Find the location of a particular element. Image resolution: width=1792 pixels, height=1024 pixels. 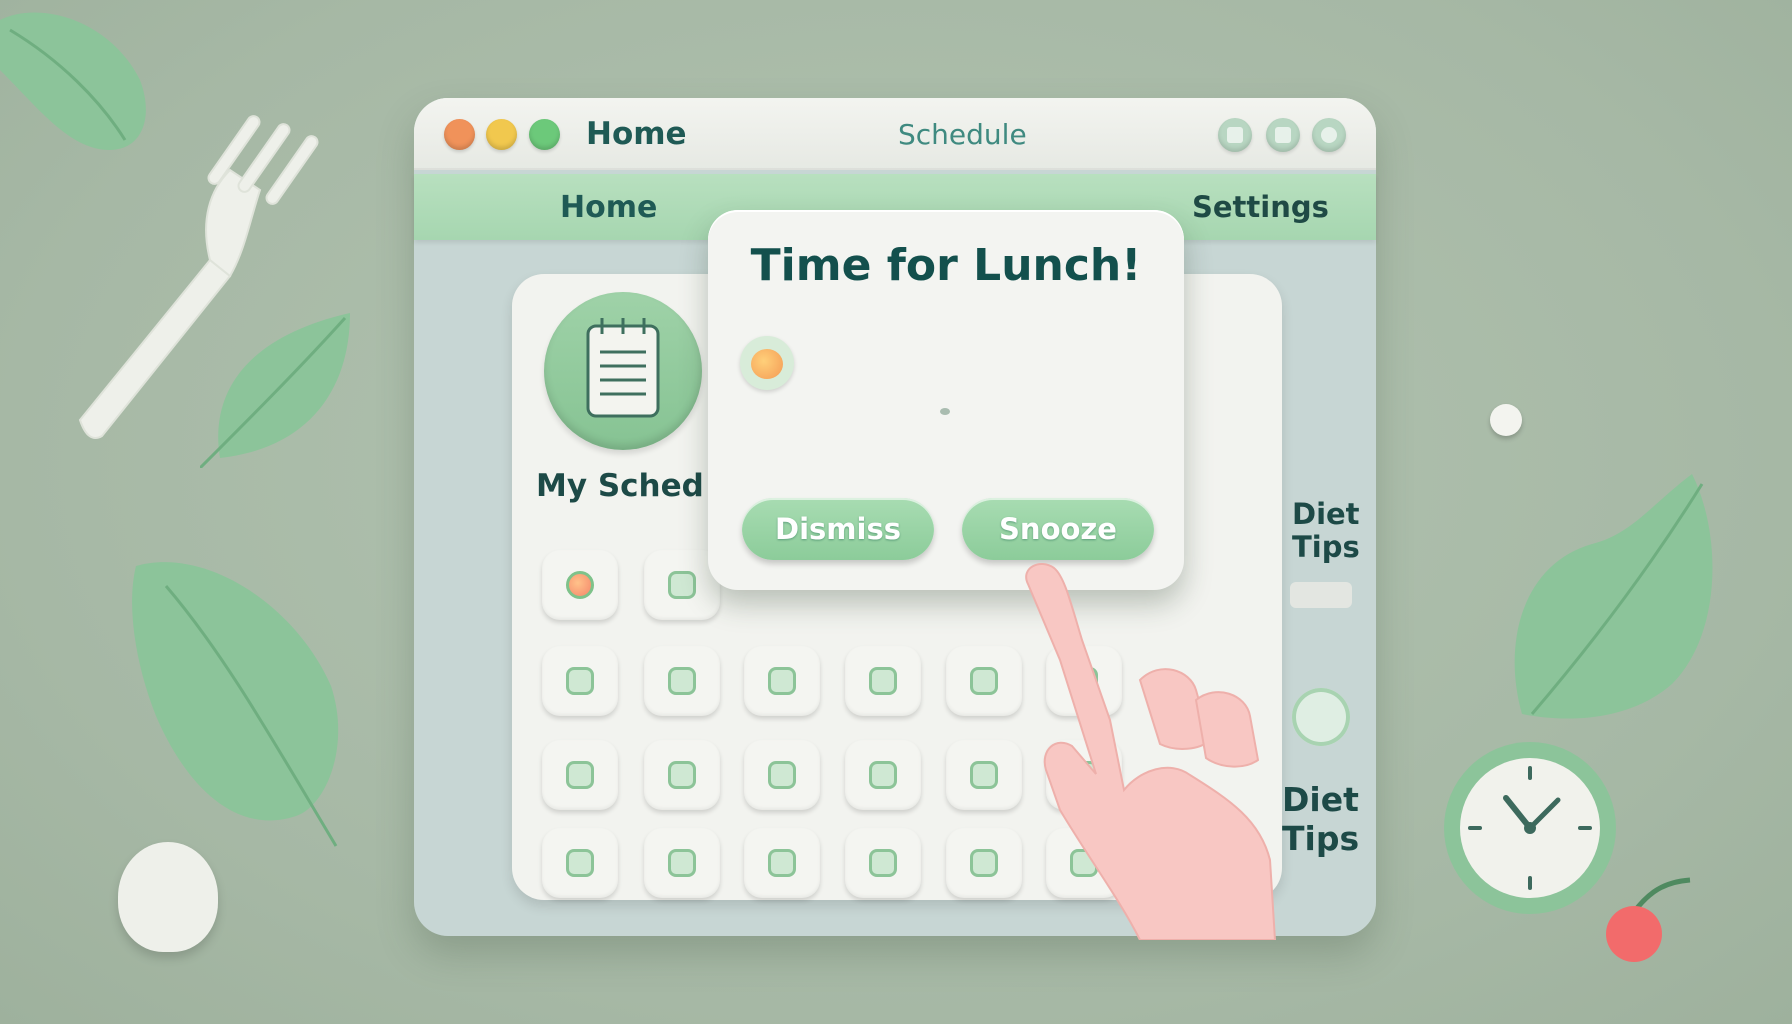

peach-icon is located at coordinates (767, 363).